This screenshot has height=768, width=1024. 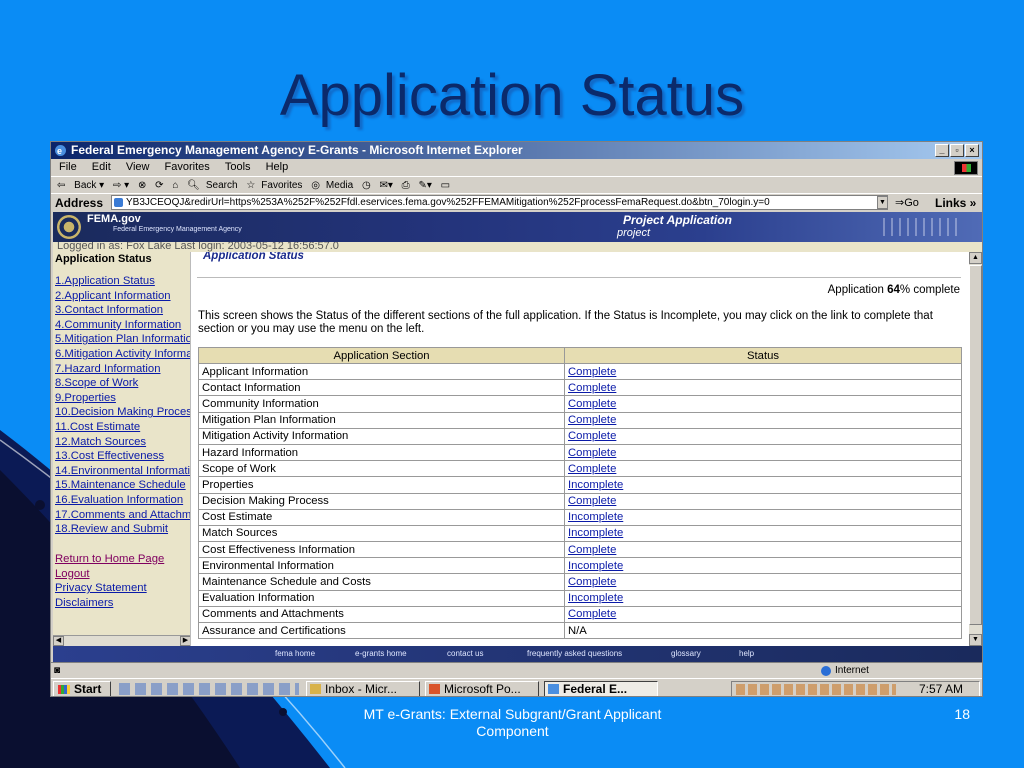 What do you see at coordinates (332, 185) in the screenshot?
I see `media-button: ◎ Media` at bounding box center [332, 185].